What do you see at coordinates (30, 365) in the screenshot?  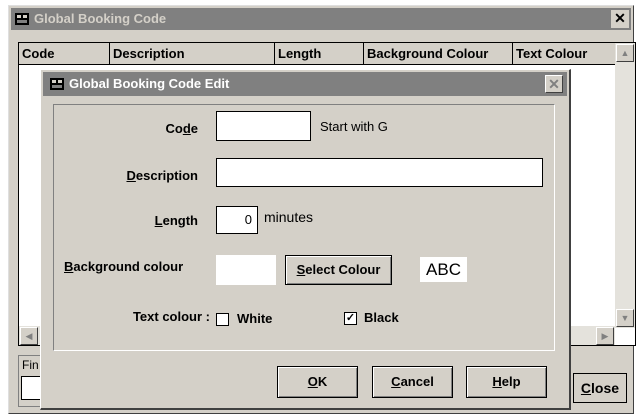 I see `find-label: Fin` at bounding box center [30, 365].